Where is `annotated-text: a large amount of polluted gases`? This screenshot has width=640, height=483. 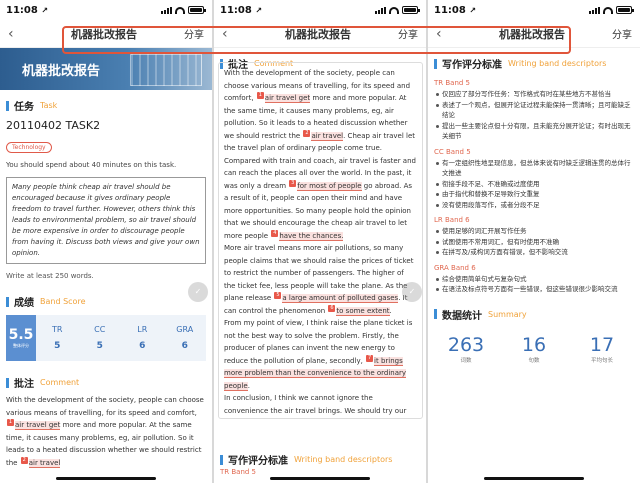 annotated-text: a large amount of polluted gases is located at coordinates (340, 298).